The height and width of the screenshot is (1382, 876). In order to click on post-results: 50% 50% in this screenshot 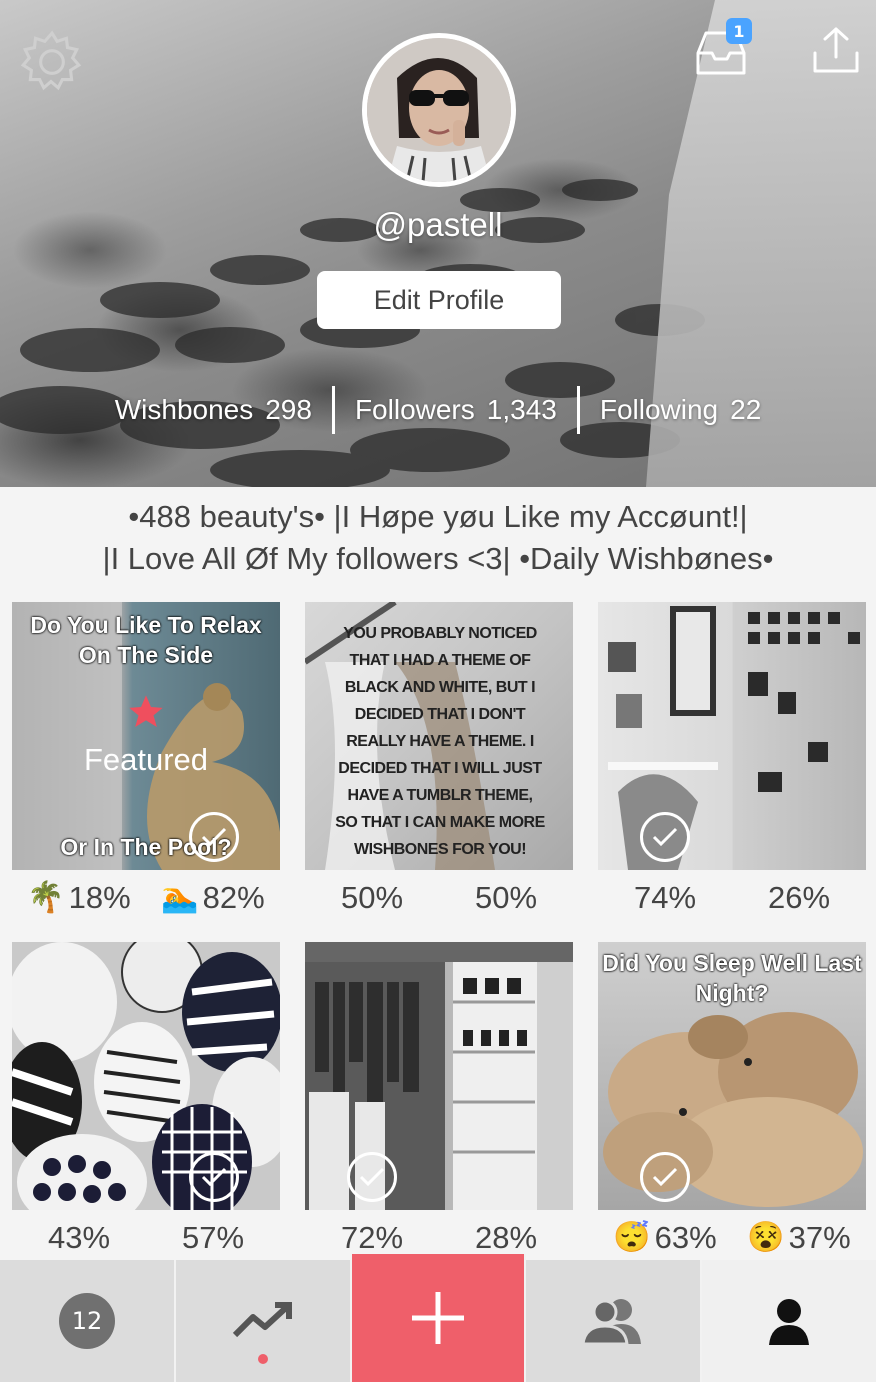, I will do `click(439, 898)`.